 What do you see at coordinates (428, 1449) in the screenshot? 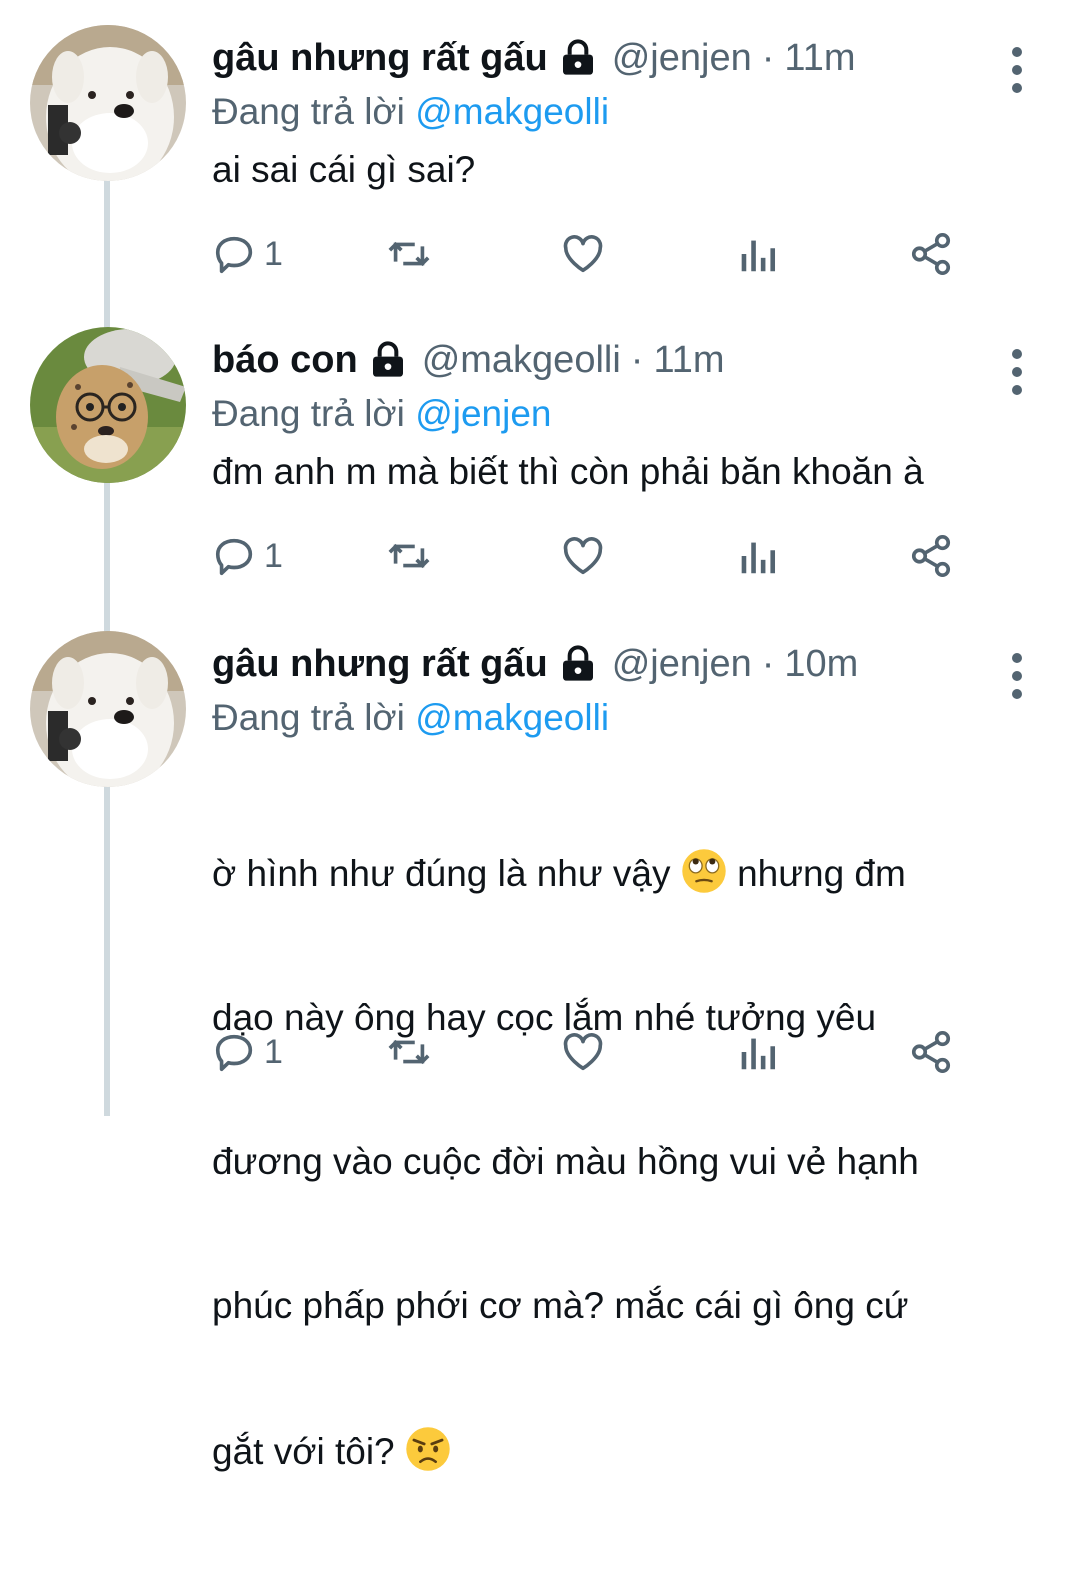
I see `angry-face-emoji` at bounding box center [428, 1449].